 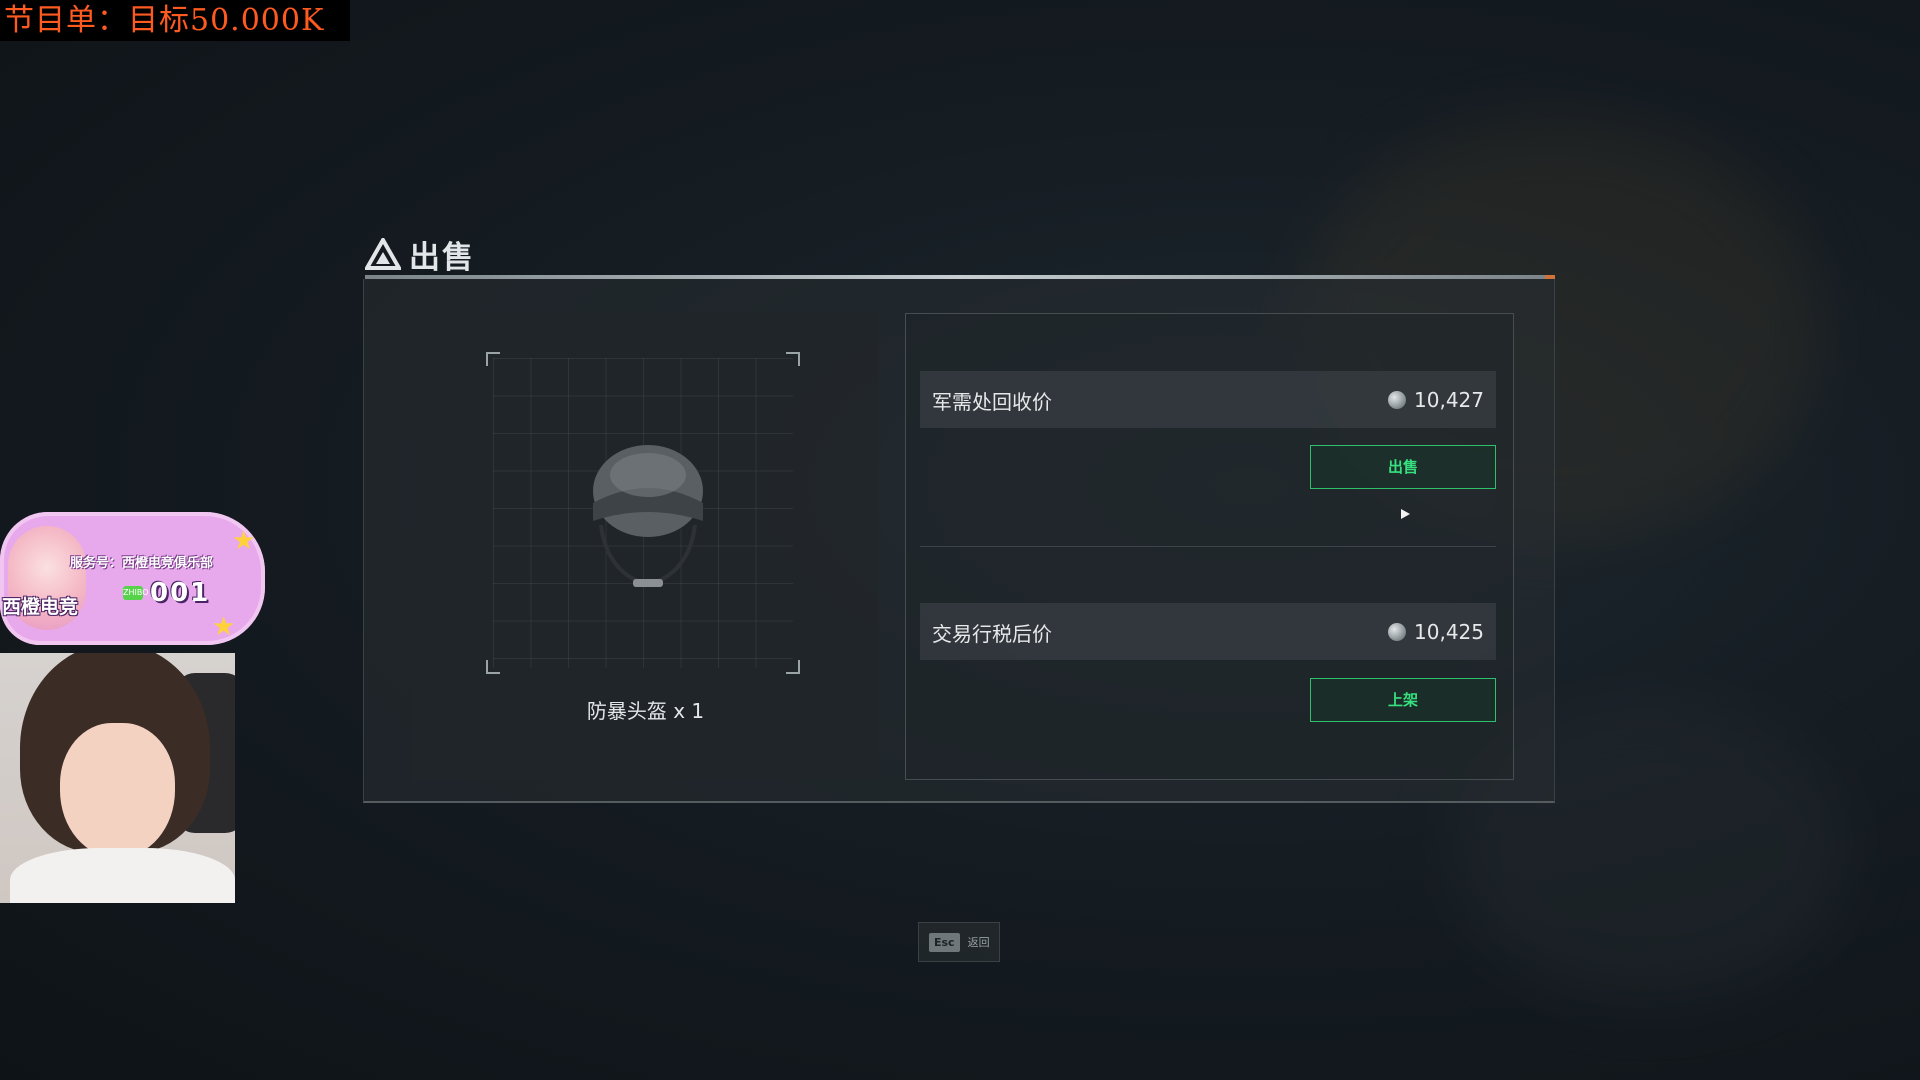 I want to click on live-platform-icon: ZHIBO, so click(x=136, y=593).